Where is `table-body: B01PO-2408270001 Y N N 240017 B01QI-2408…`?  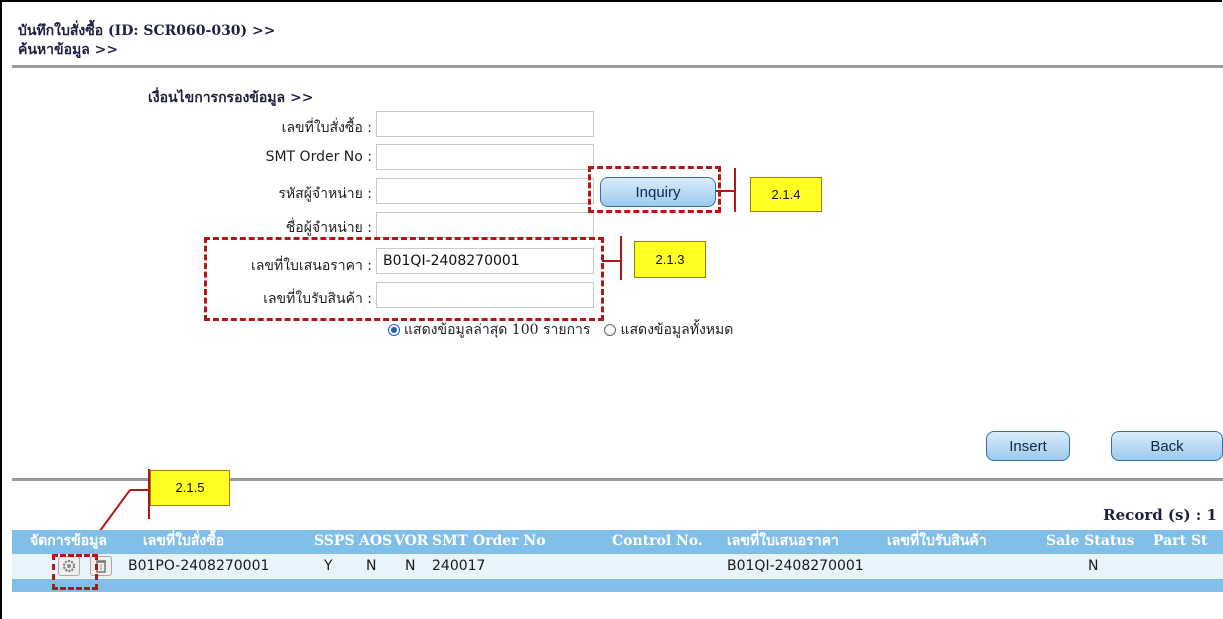 table-body: B01PO-2408270001 Y N N 240017 B01QI-2408… is located at coordinates (617, 572).